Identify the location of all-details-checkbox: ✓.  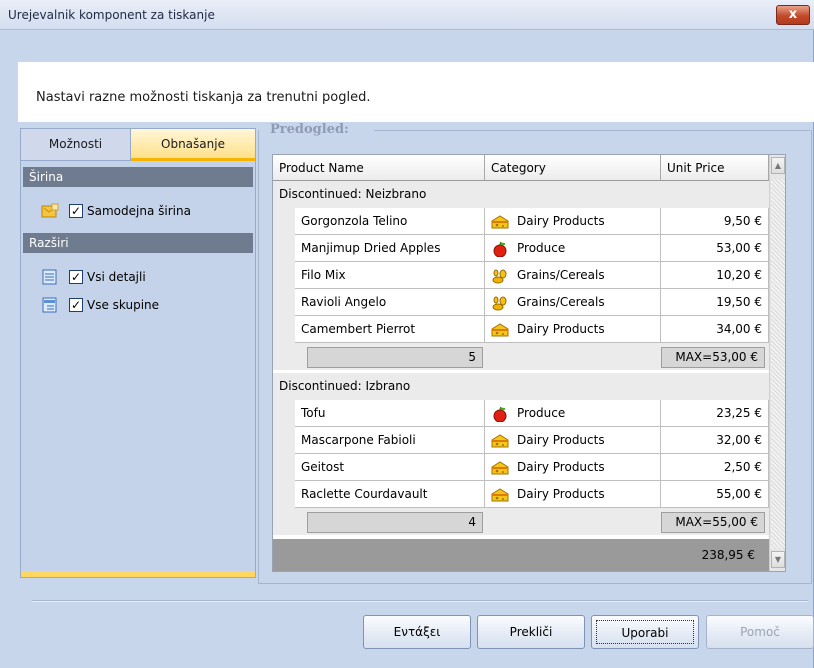
(76, 277).